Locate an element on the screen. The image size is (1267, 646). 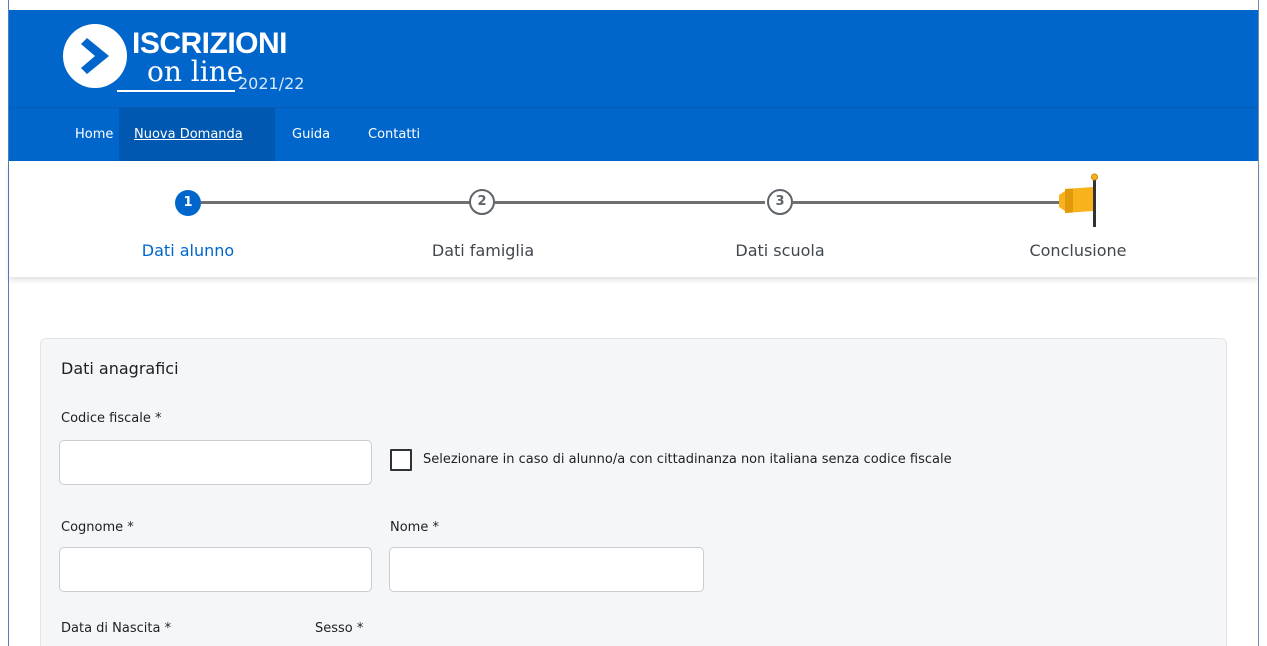
nav-item-home: Home is located at coordinates (94, 134).